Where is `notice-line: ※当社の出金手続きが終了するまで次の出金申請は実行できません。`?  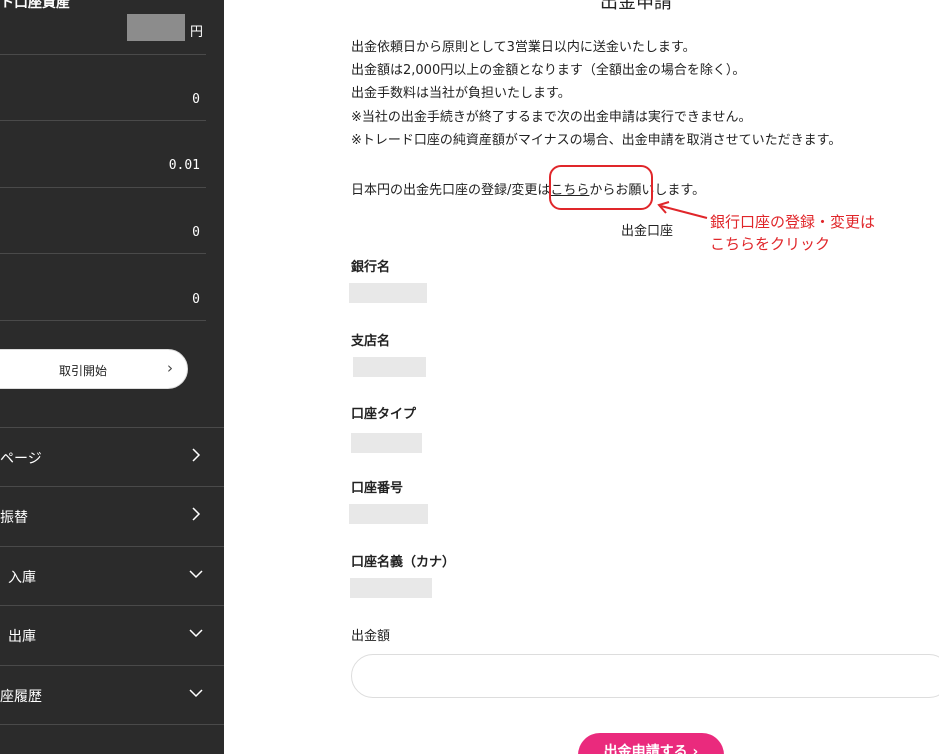 notice-line: ※当社の出金手続きが終了するまで次の出金申請は実行できません。 is located at coordinates (551, 117).